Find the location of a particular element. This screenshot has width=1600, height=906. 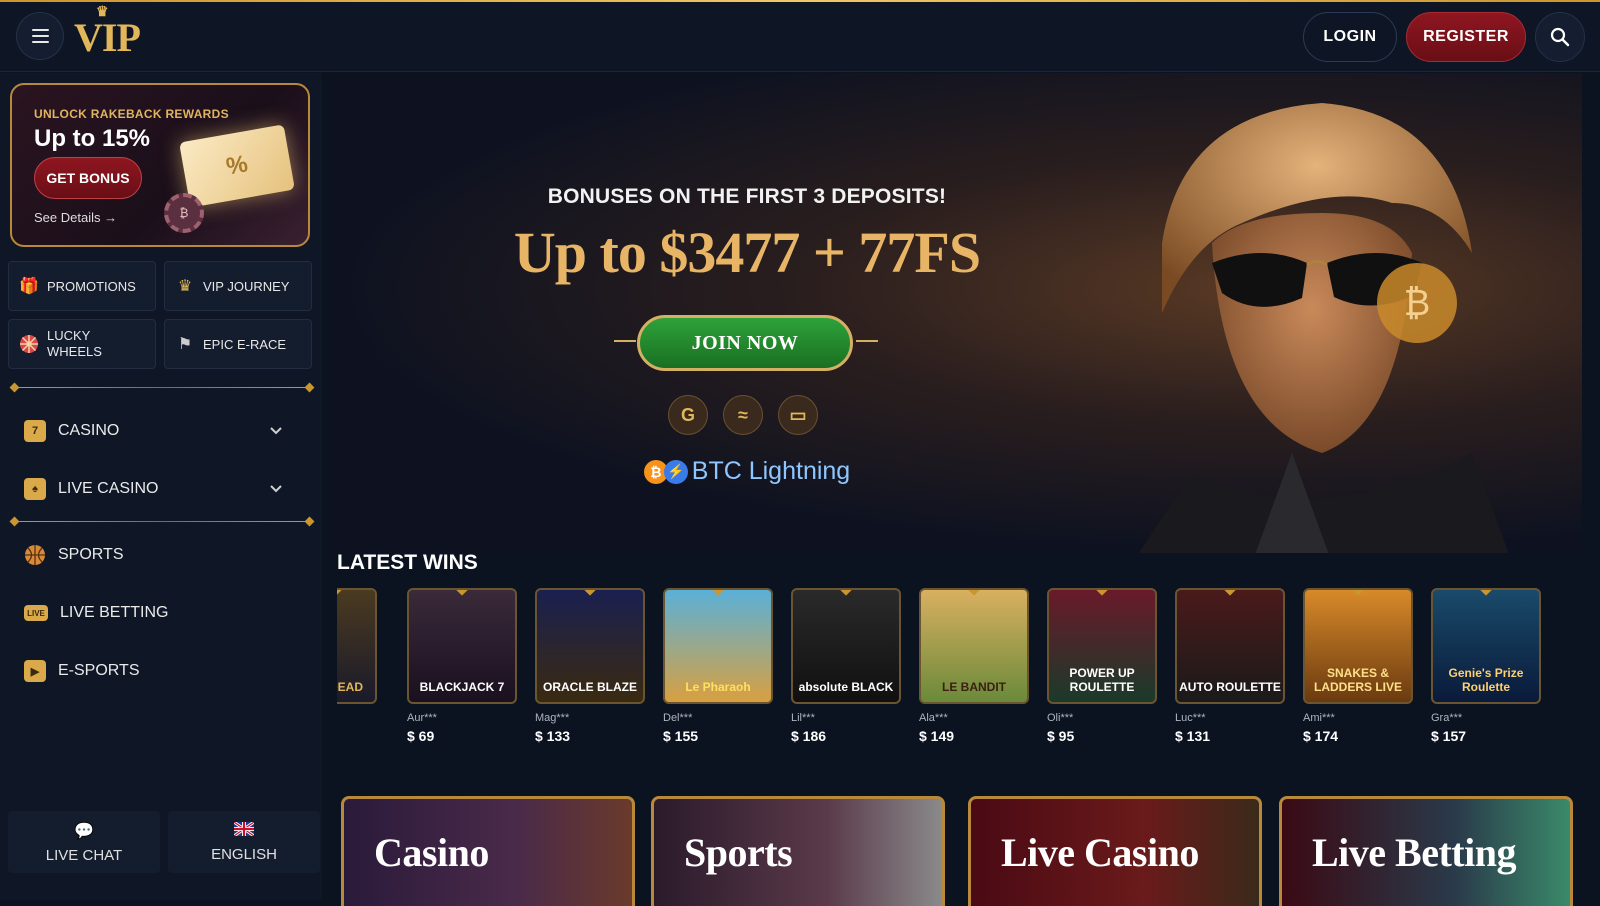

quick-link-label: VIP JOURNEY is located at coordinates (246, 286).